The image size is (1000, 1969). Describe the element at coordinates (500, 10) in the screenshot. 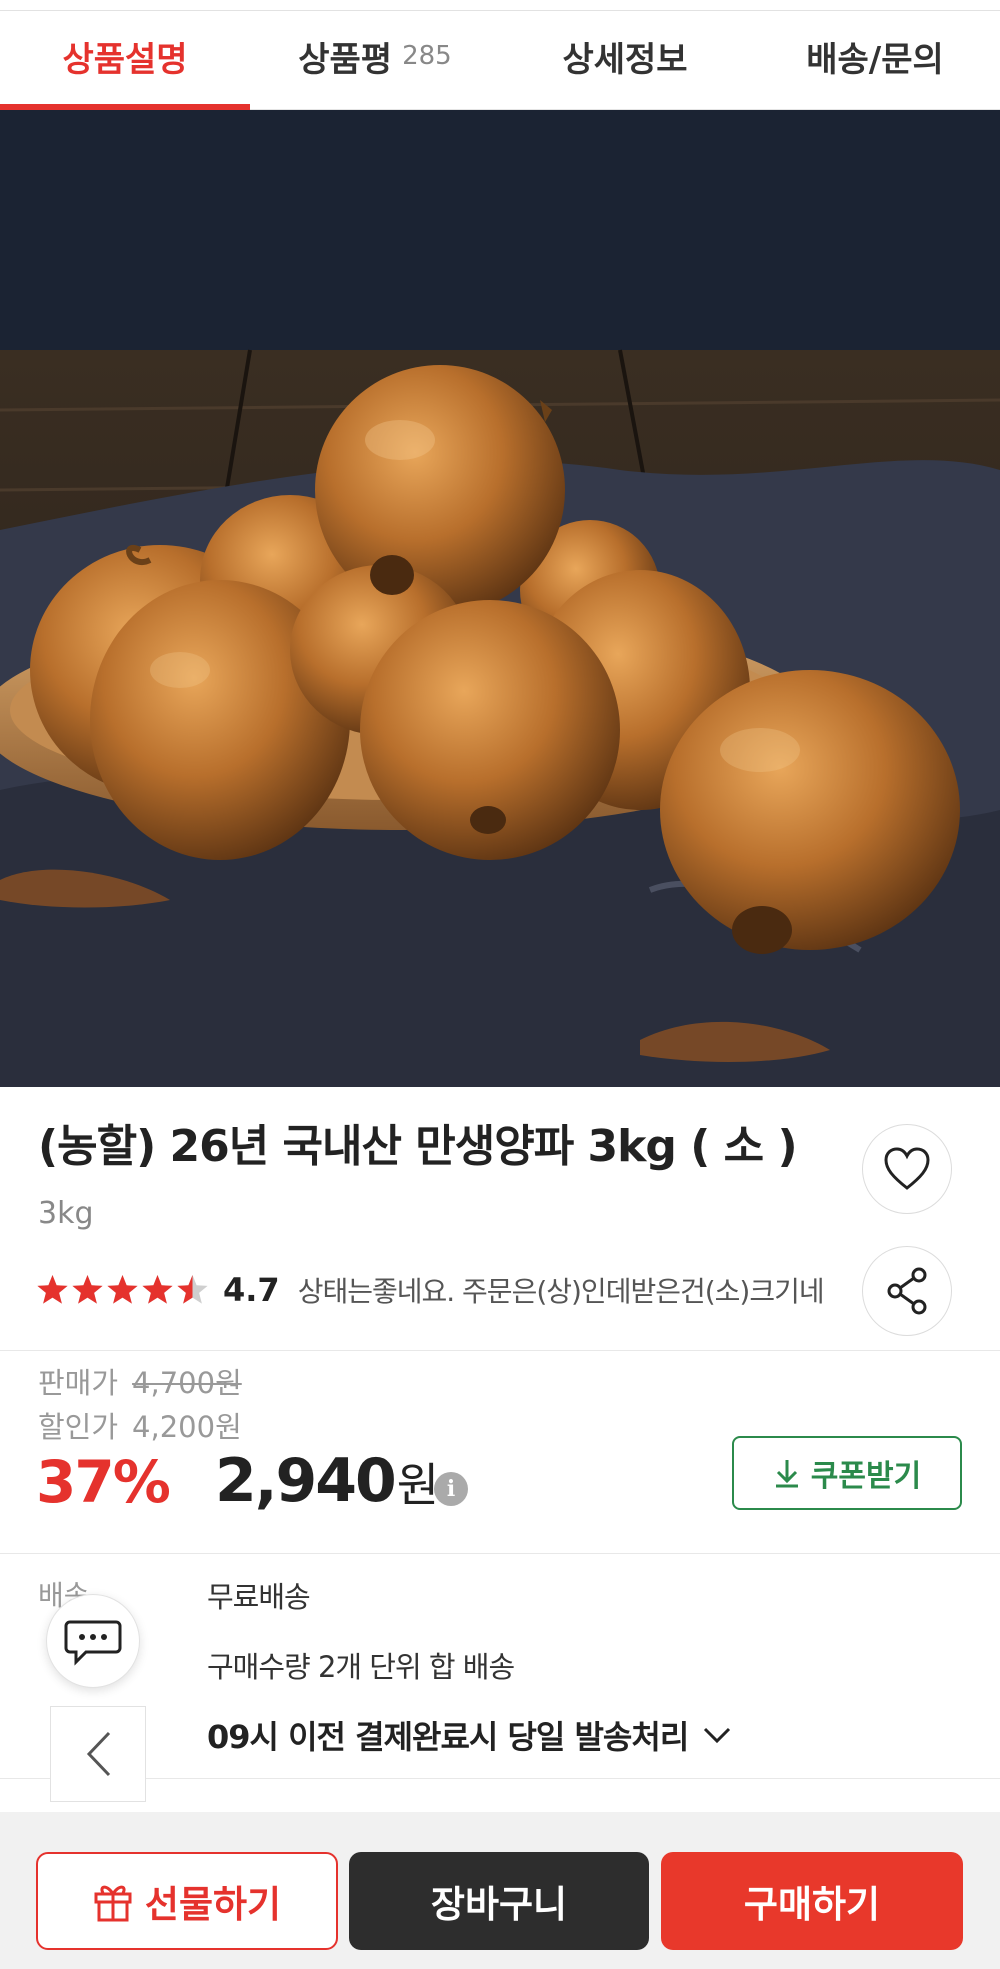

I see `top-divider` at that location.